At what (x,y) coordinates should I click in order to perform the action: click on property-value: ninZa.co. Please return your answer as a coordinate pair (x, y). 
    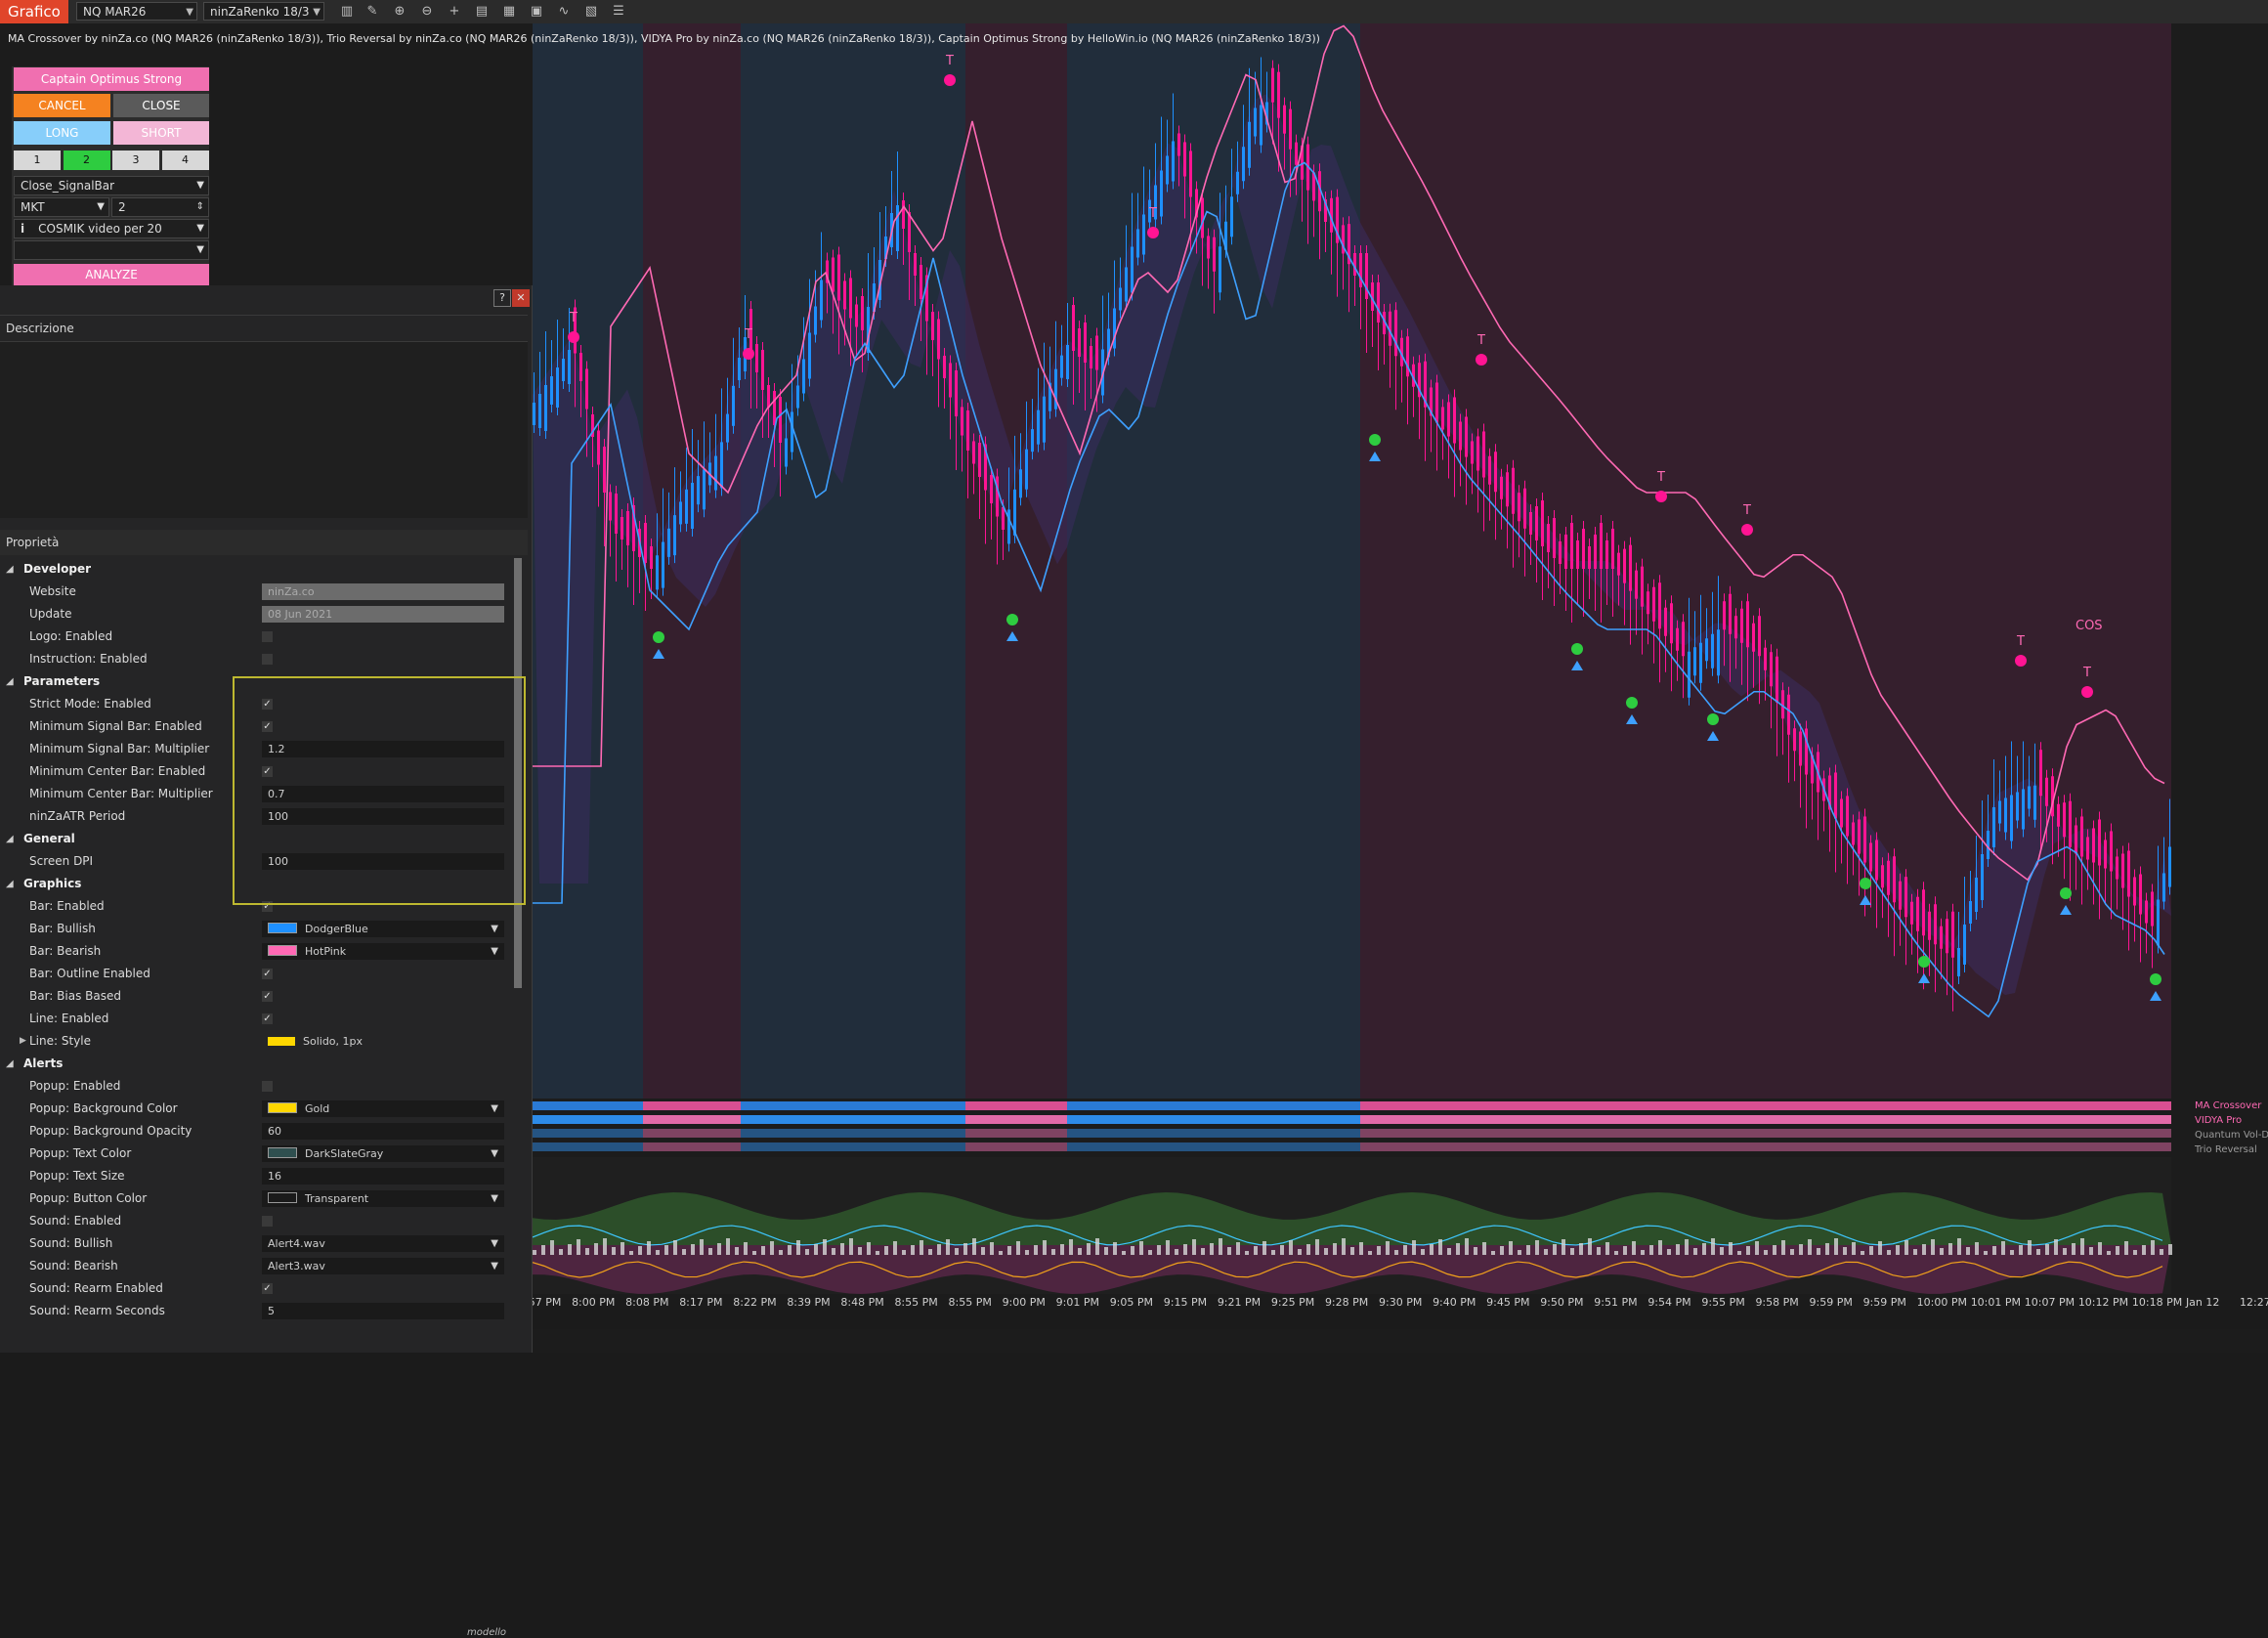
    Looking at the image, I should click on (383, 591).